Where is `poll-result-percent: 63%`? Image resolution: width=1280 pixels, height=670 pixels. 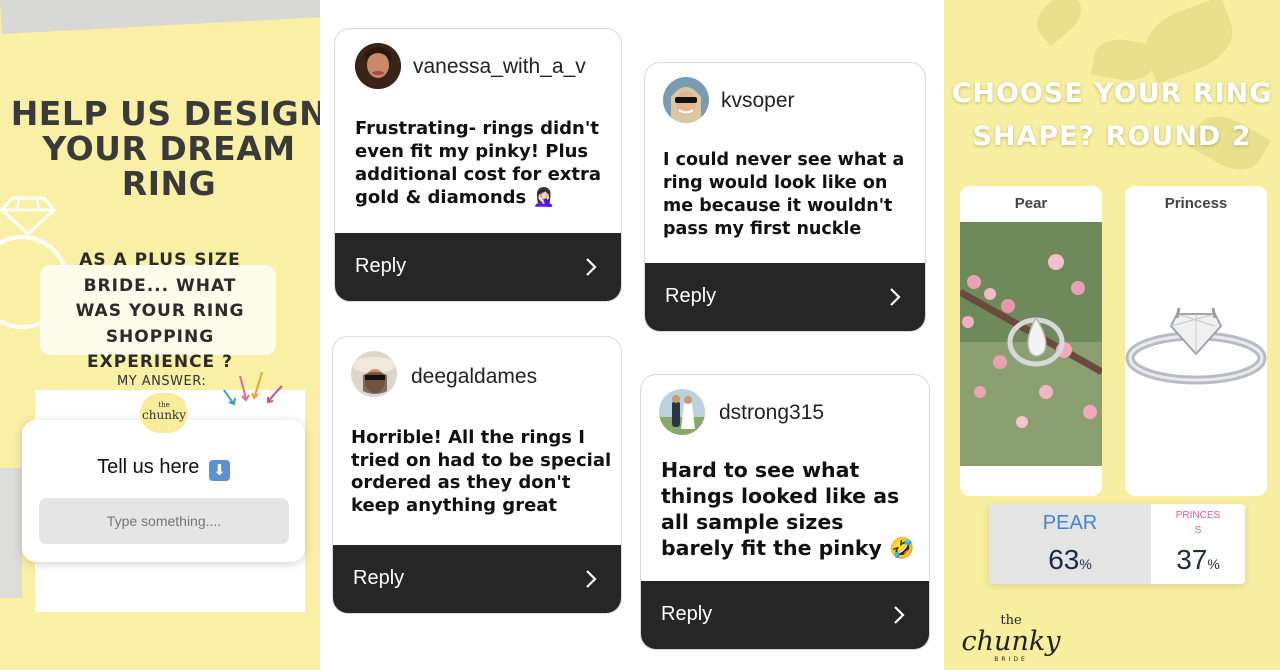
poll-result-percent: 63% is located at coordinates (1070, 559).